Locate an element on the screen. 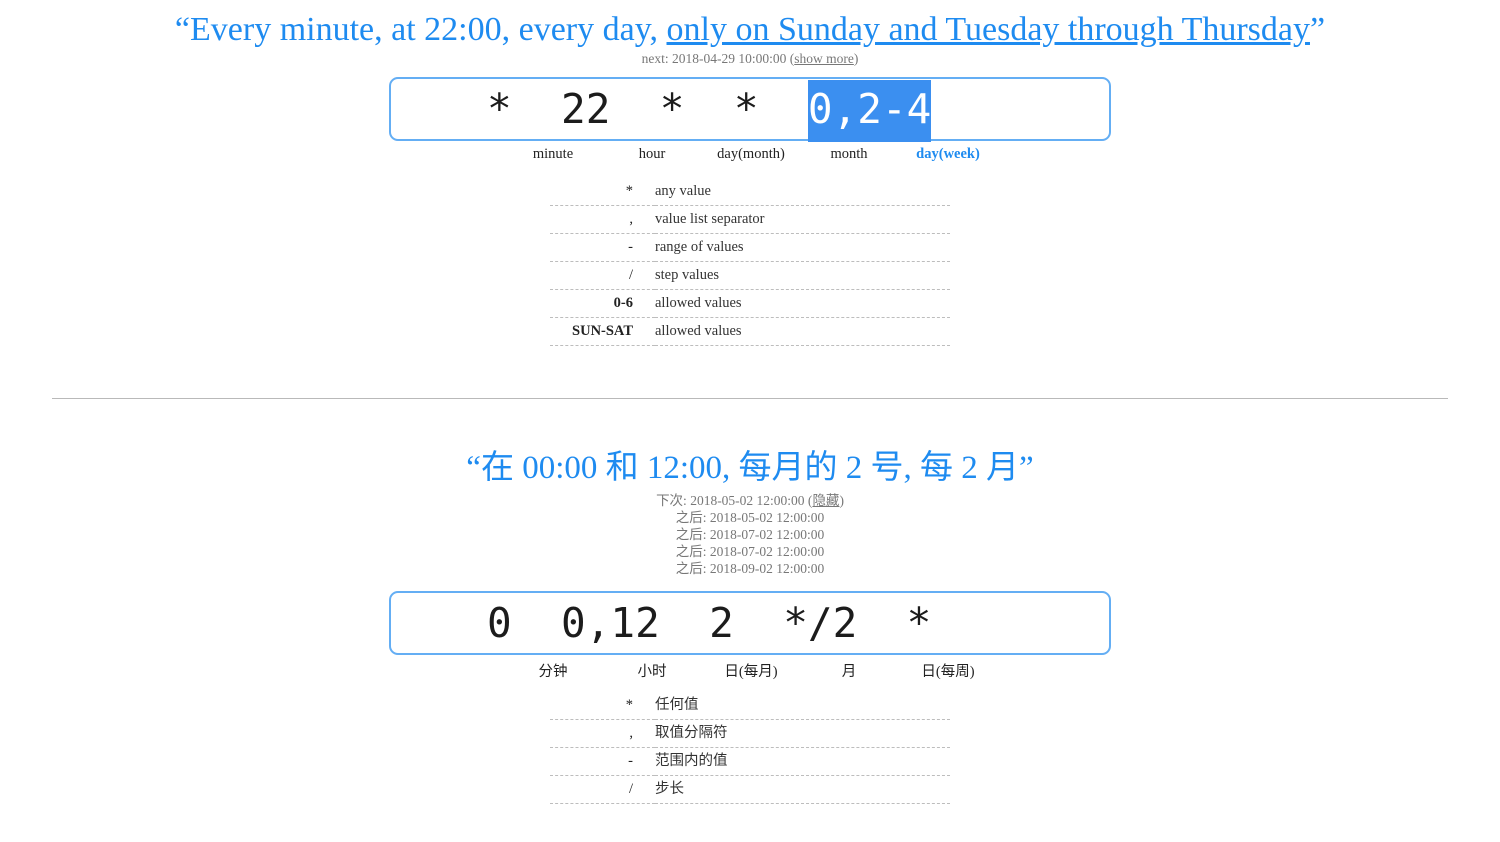  legend-symbol: 0-6 is located at coordinates (602, 303).